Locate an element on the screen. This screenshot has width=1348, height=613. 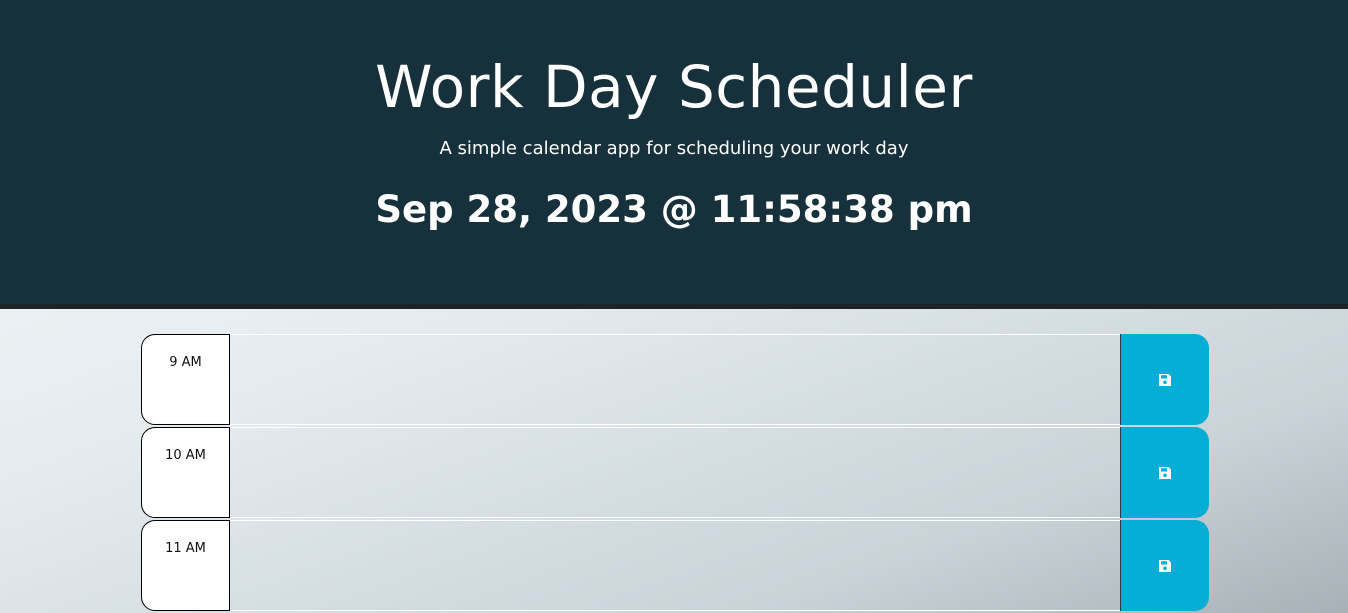
time-block-10am: 10 AM is located at coordinates (675, 472).